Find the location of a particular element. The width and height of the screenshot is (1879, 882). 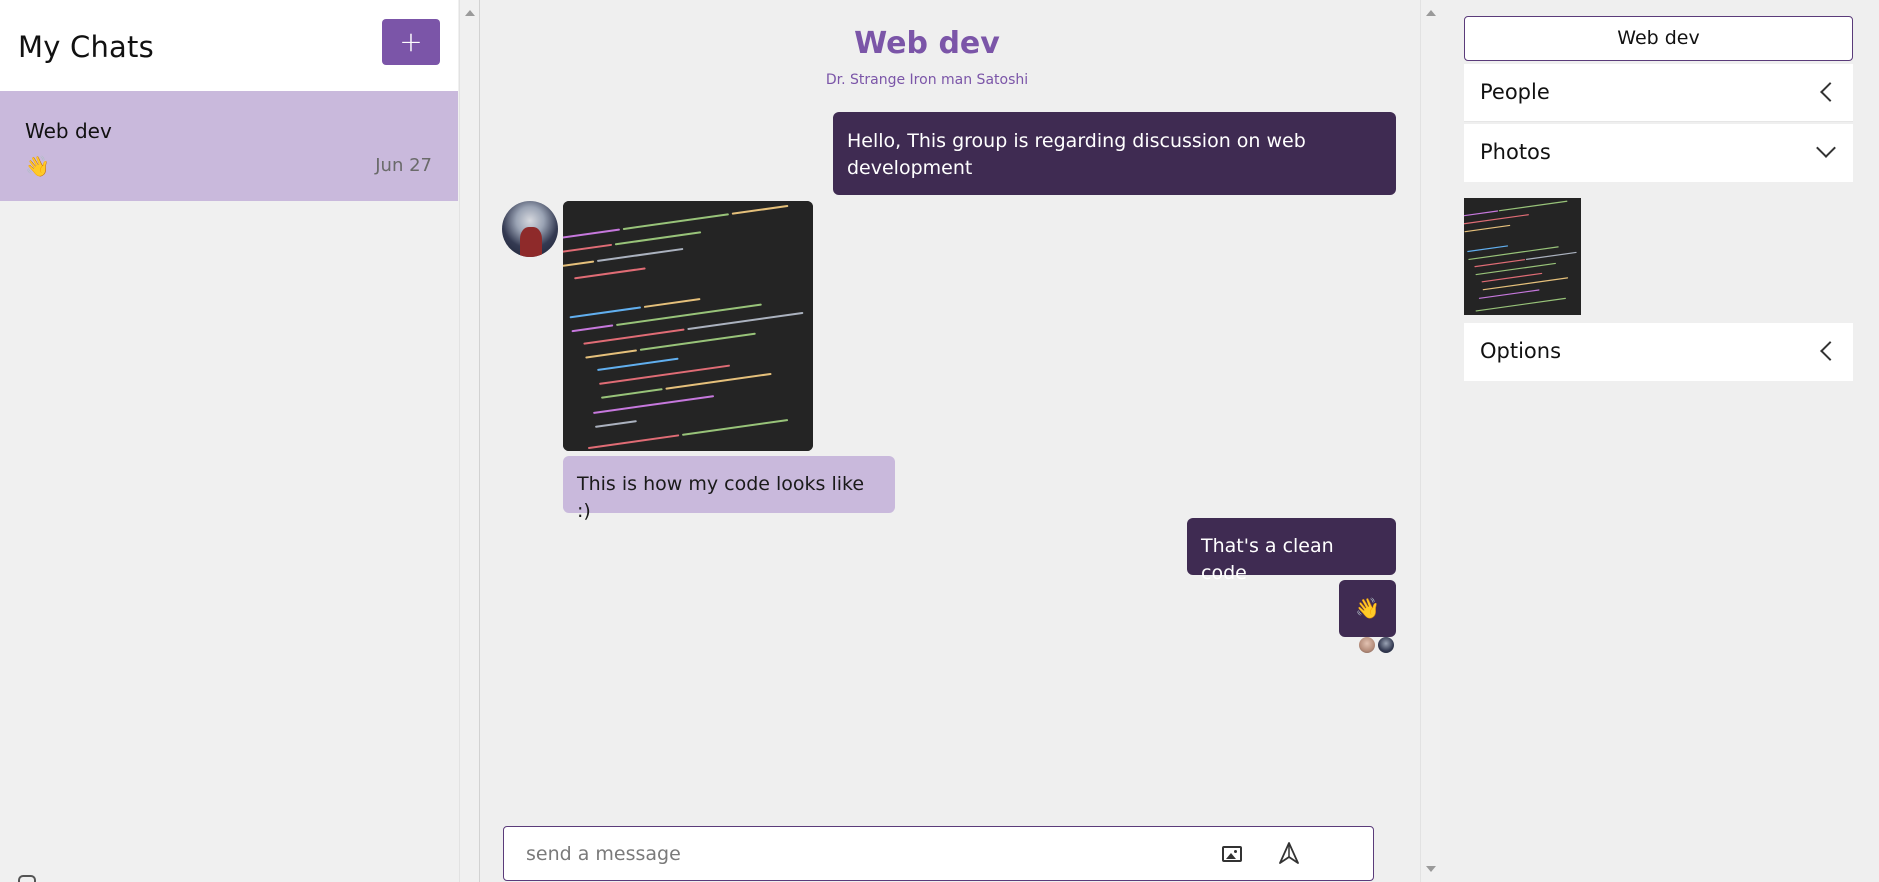

chat-item-date: Jun 27 is located at coordinates (403, 165).